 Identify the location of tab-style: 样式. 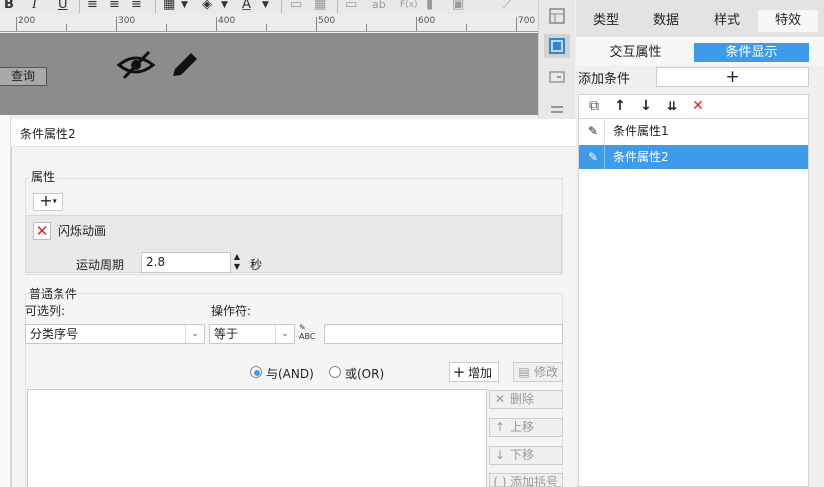
(727, 21).